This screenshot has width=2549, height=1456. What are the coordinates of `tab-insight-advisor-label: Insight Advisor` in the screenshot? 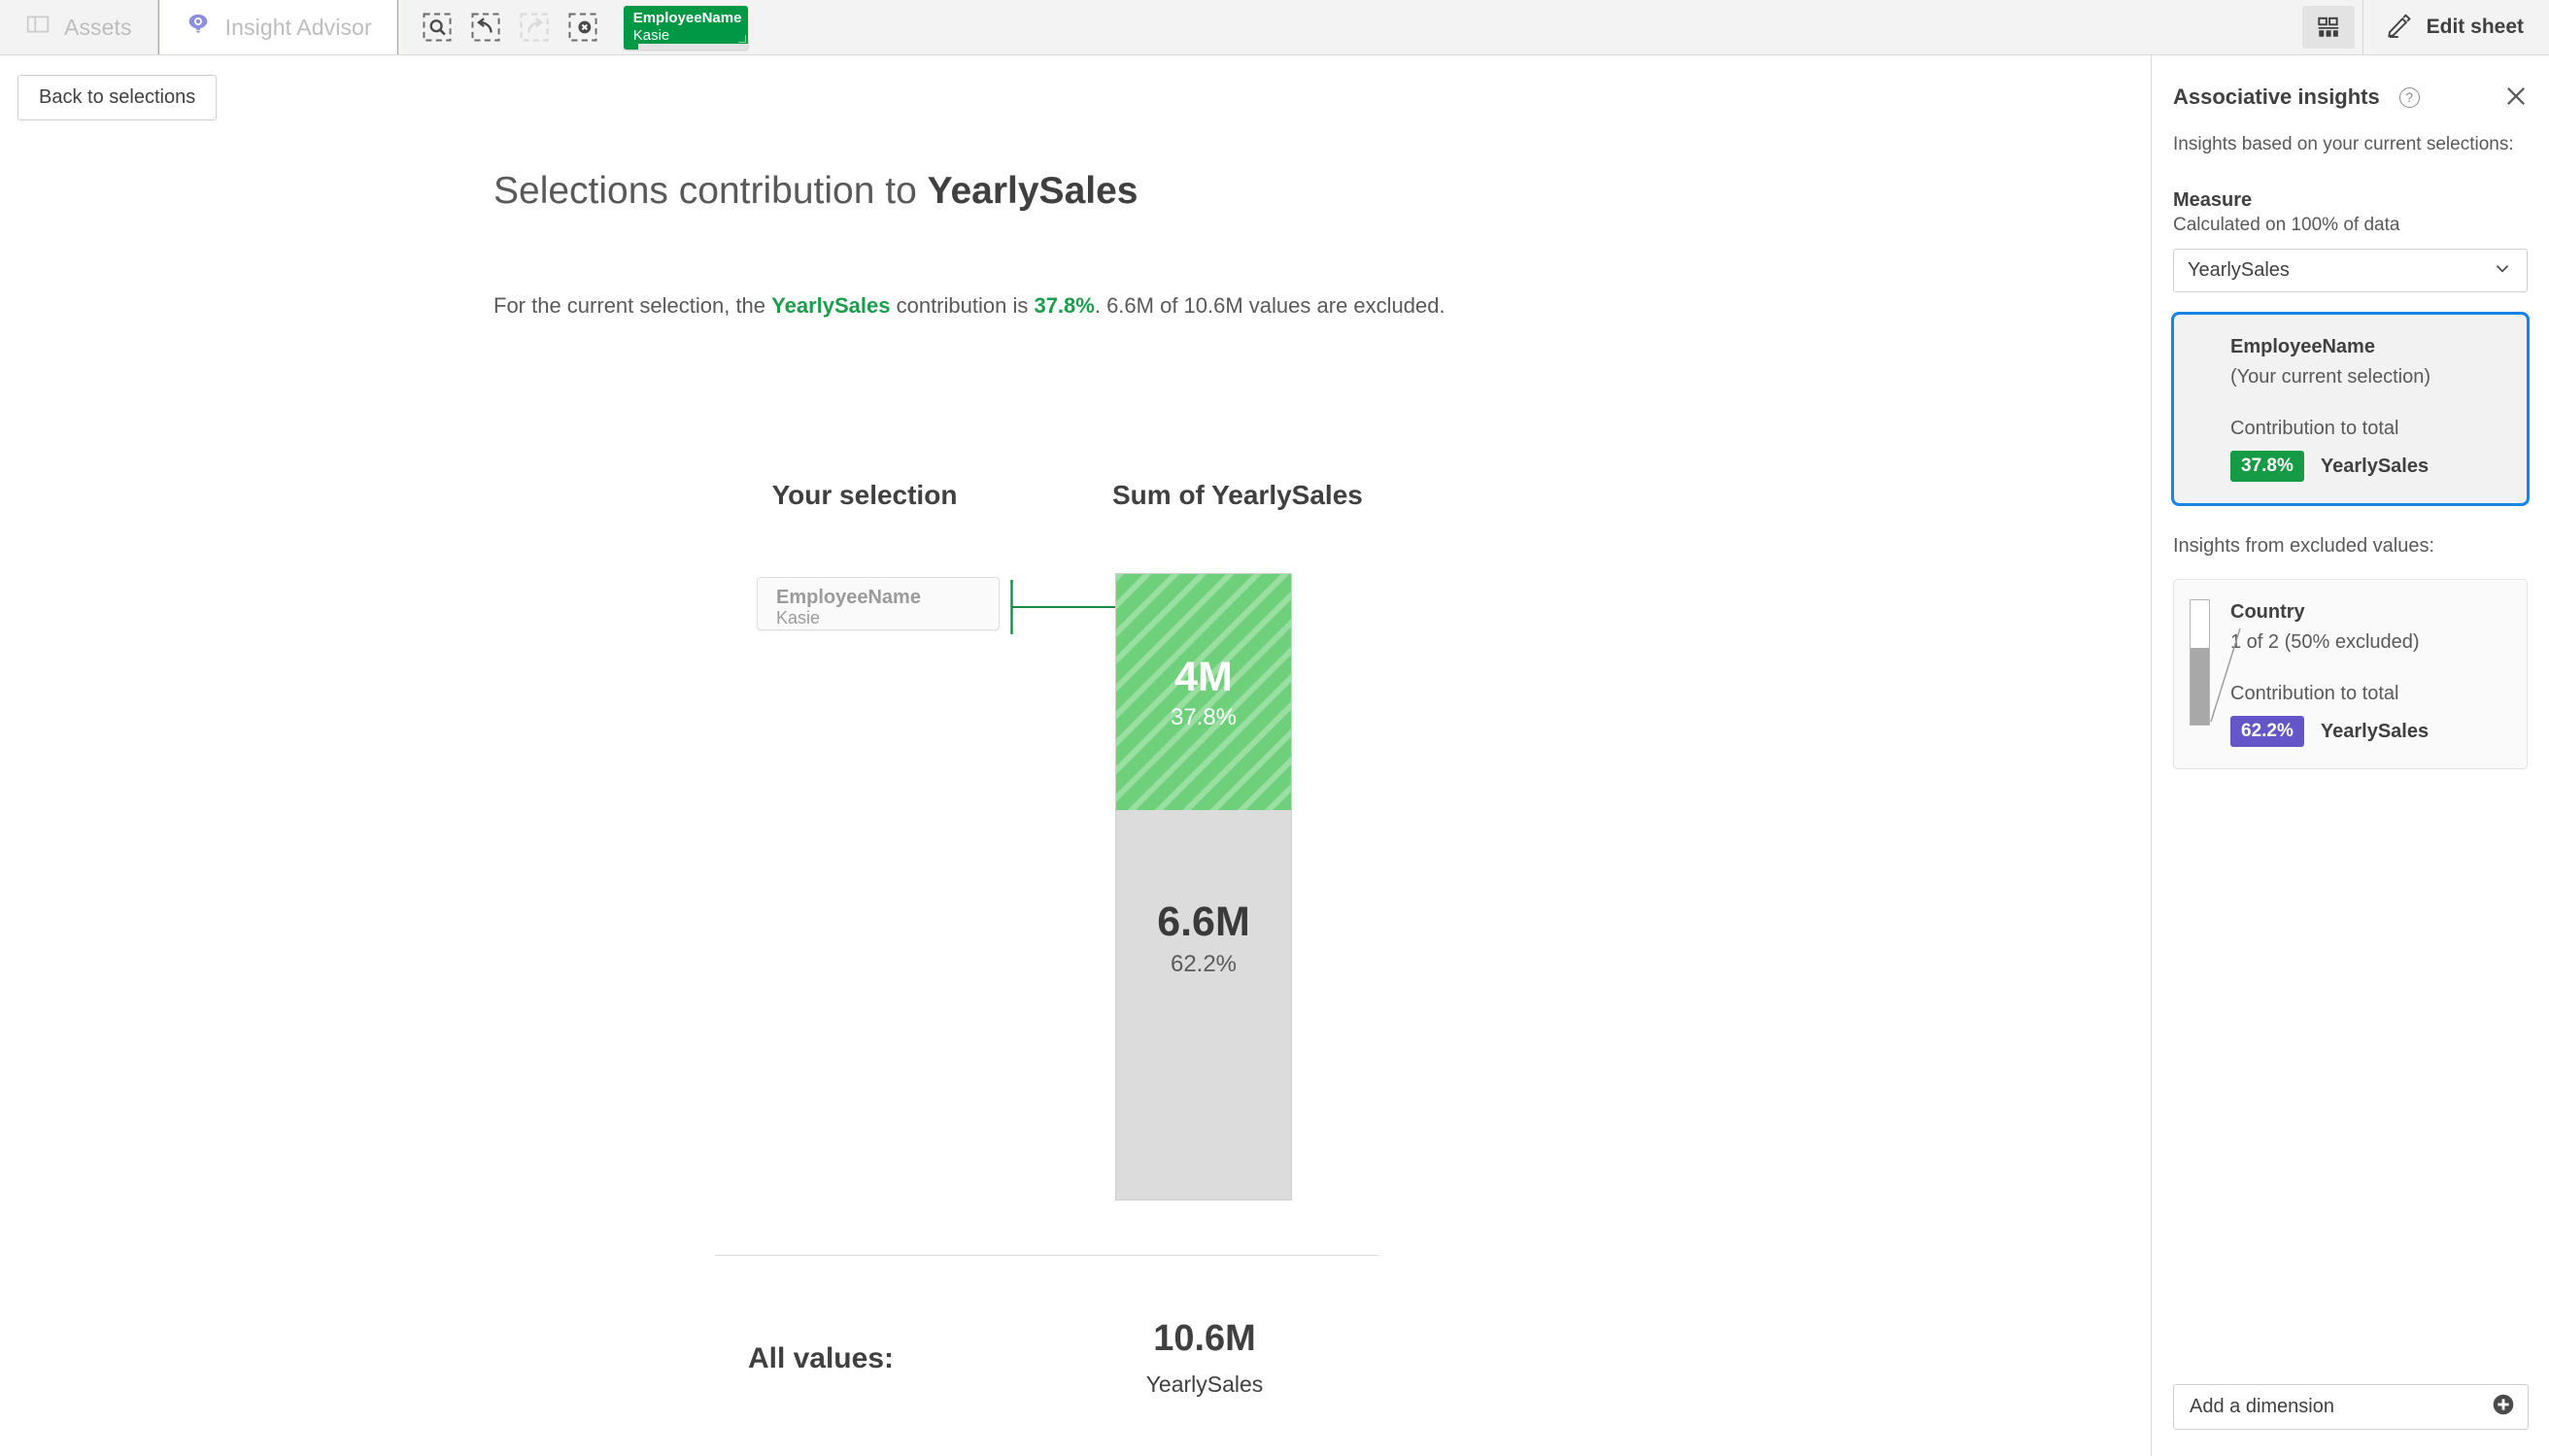 It's located at (298, 27).